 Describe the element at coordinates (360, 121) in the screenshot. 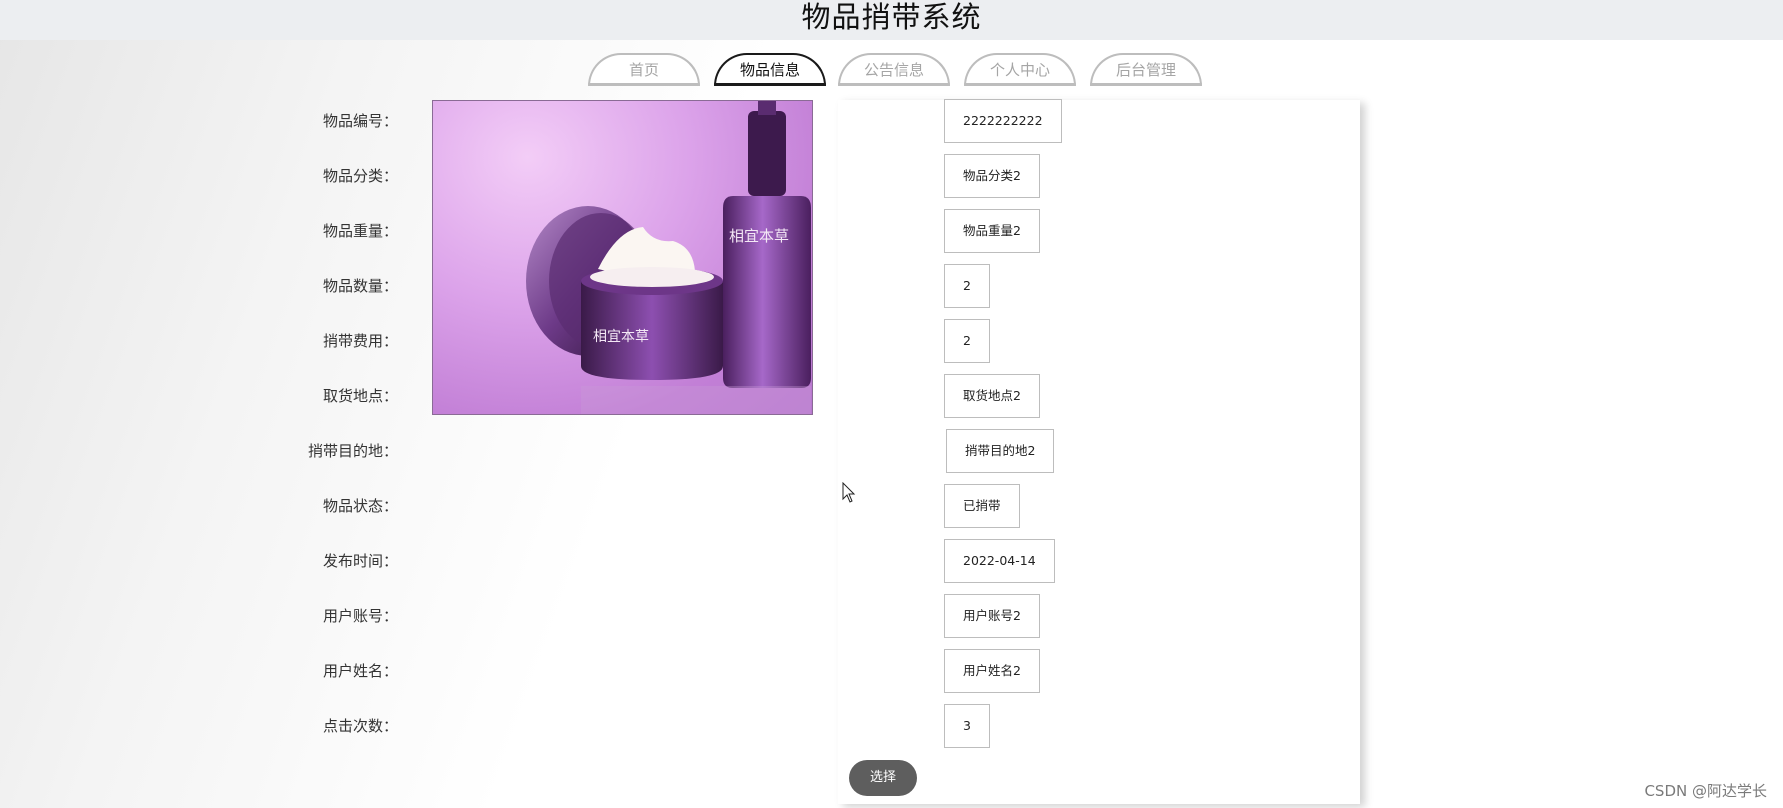

I see `field-label: 物品编号：` at that location.